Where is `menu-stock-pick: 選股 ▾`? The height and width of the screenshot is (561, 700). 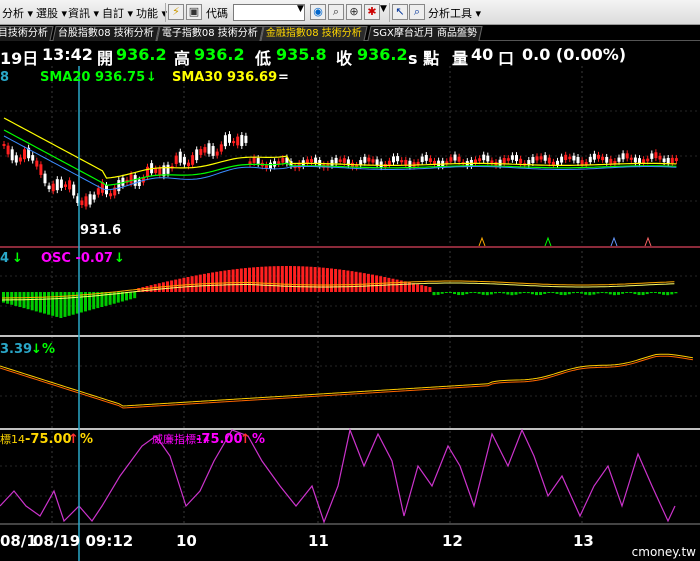
menu-stock-pick: 選股 ▾ is located at coordinates (51, 13).